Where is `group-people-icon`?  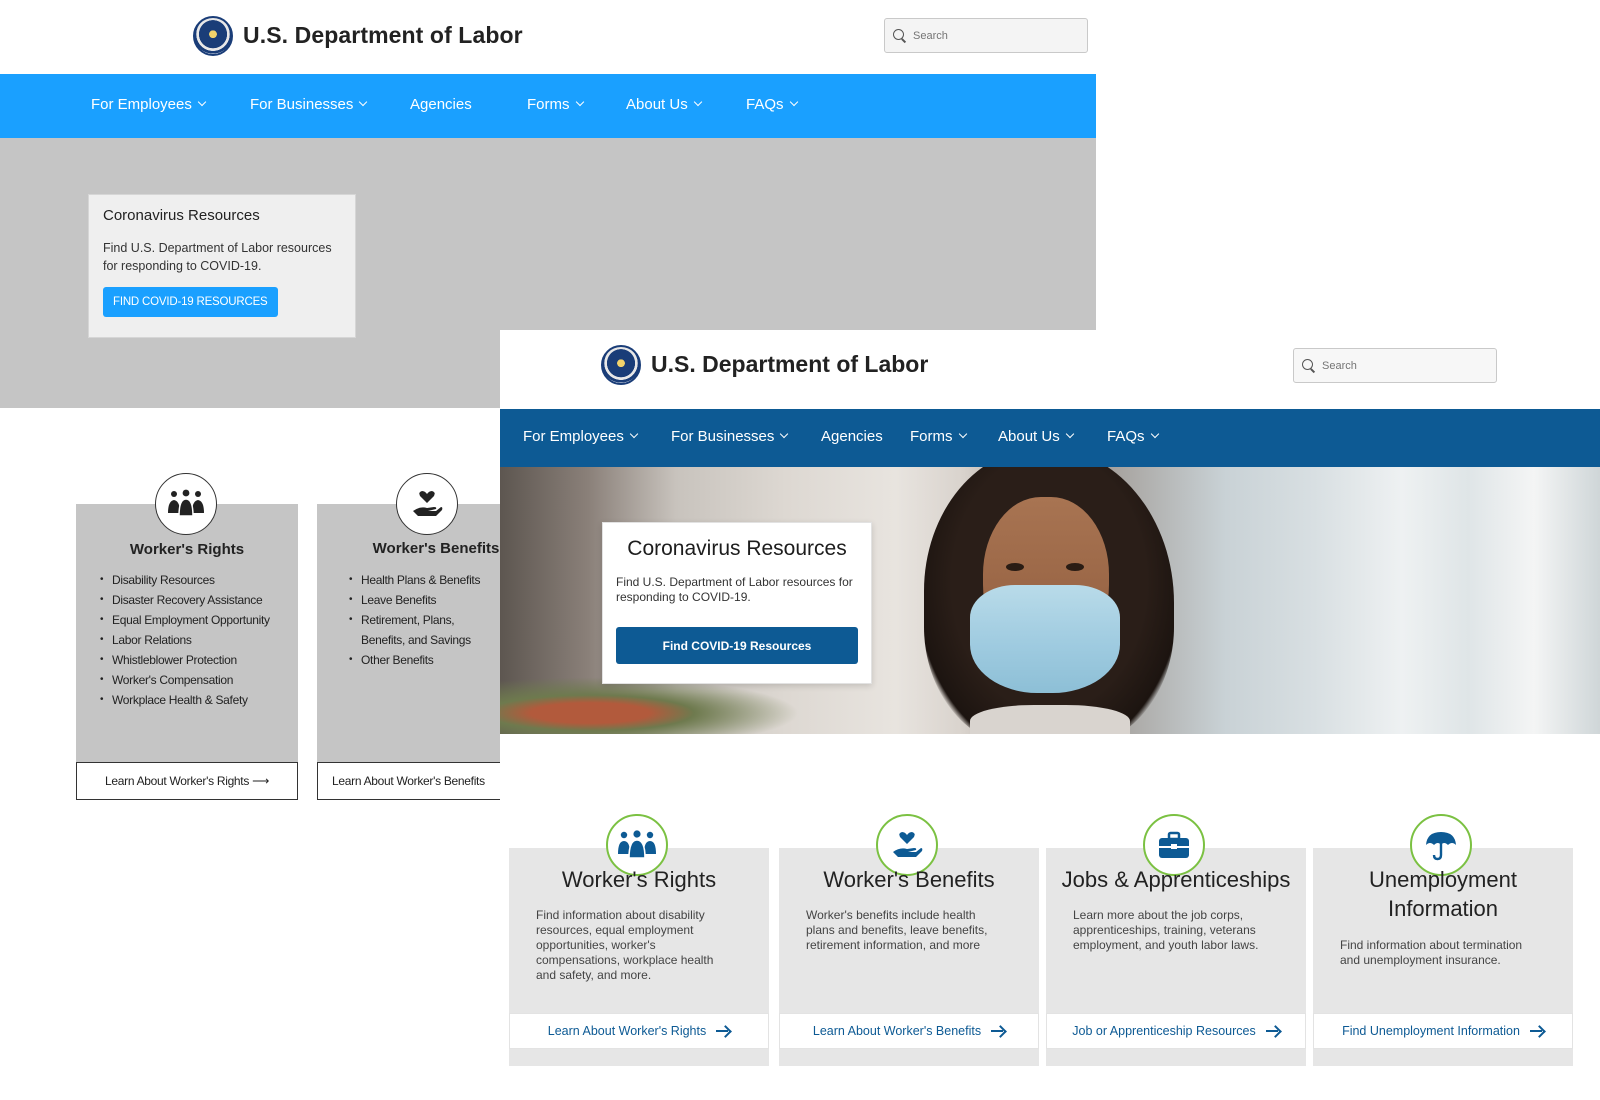
group-people-icon is located at coordinates (186, 504).